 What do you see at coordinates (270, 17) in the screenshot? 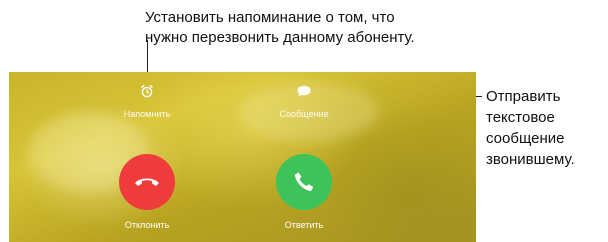
I see `remind-callout-line-1: Установить напоминание о том, что` at bounding box center [270, 17].